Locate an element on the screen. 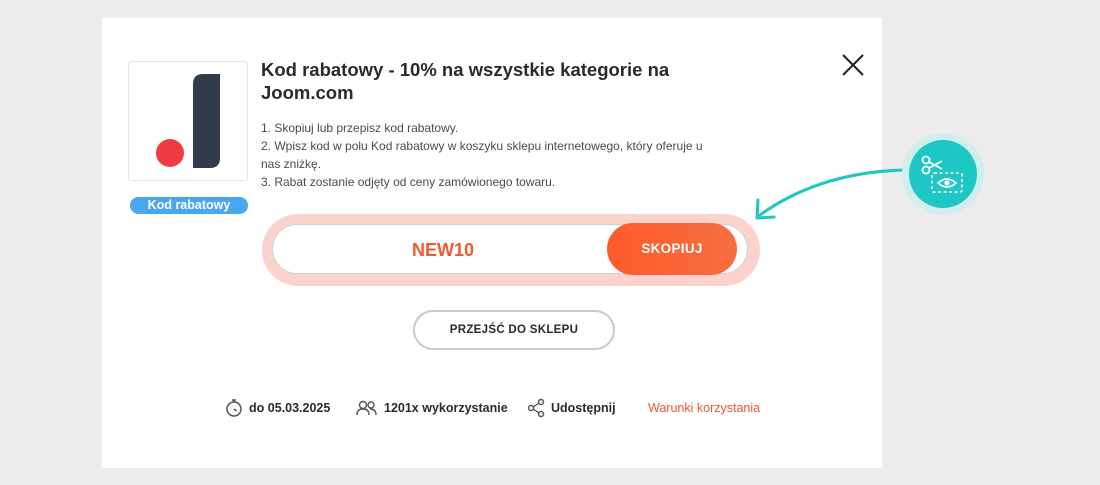 This screenshot has height=485, width=1100. close-icon is located at coordinates (853, 65).